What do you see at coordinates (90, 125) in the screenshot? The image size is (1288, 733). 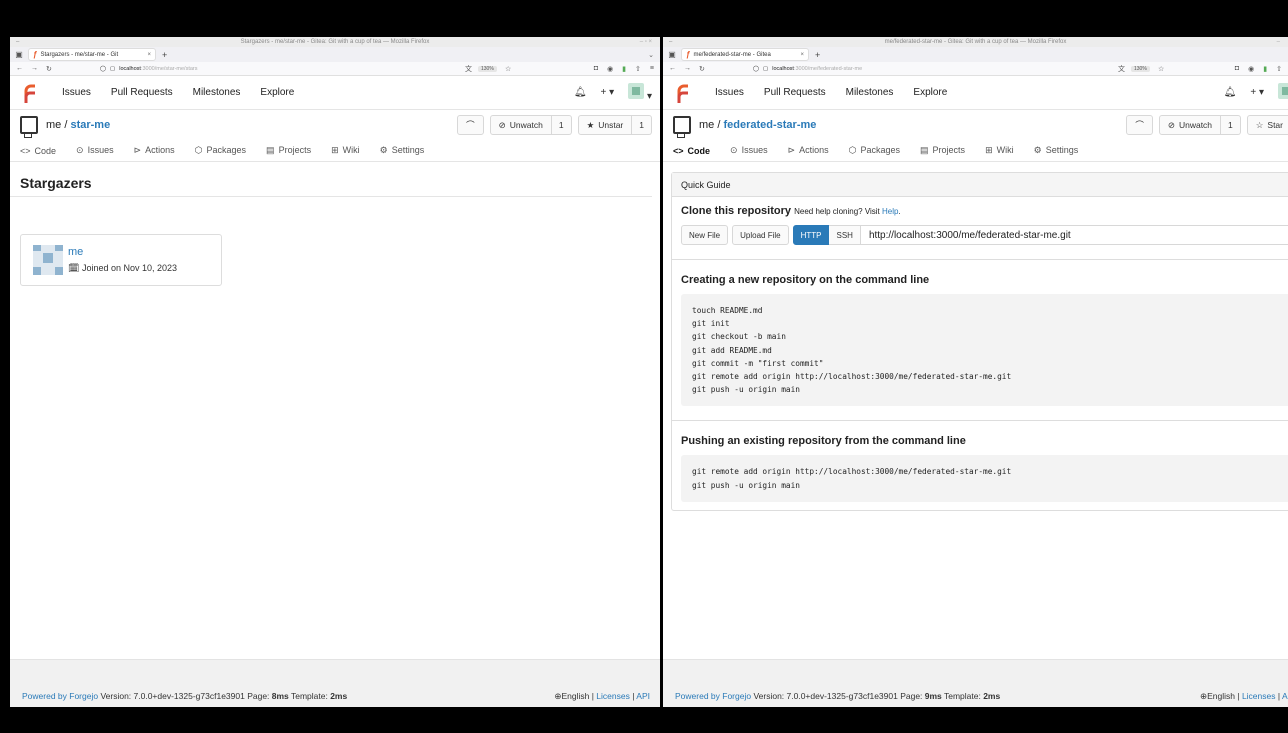 I see `repo-name-link: star-me` at bounding box center [90, 125].